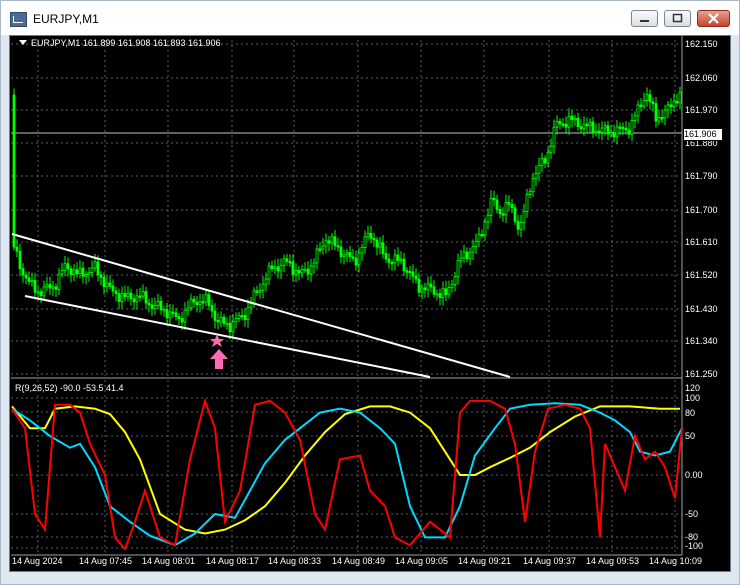  What do you see at coordinates (550, 561) in the screenshot?
I see `time-tick-label: 14 Aug 09:37` at bounding box center [550, 561].